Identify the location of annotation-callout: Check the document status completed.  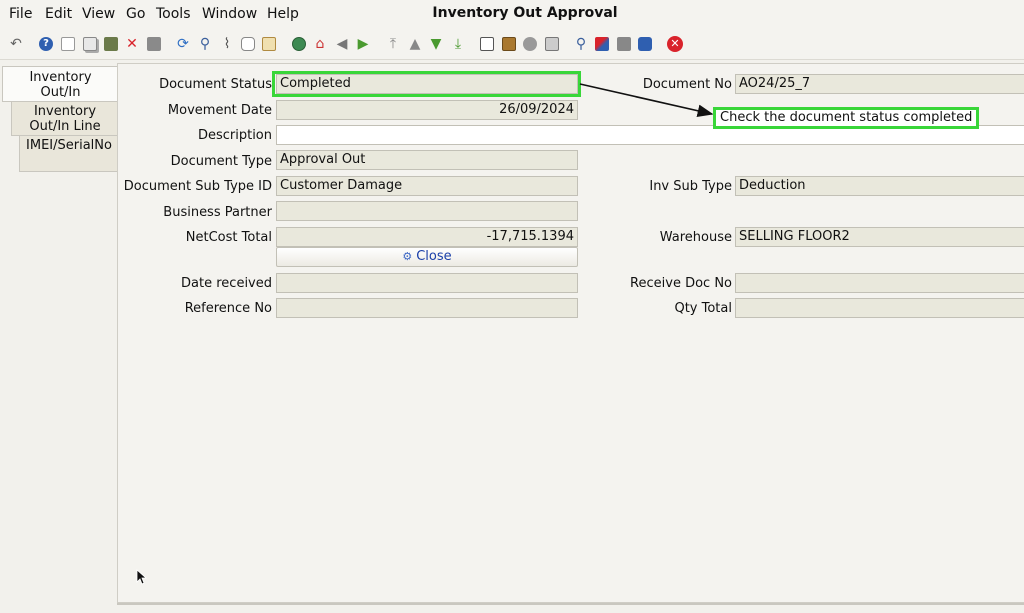
(846, 118).